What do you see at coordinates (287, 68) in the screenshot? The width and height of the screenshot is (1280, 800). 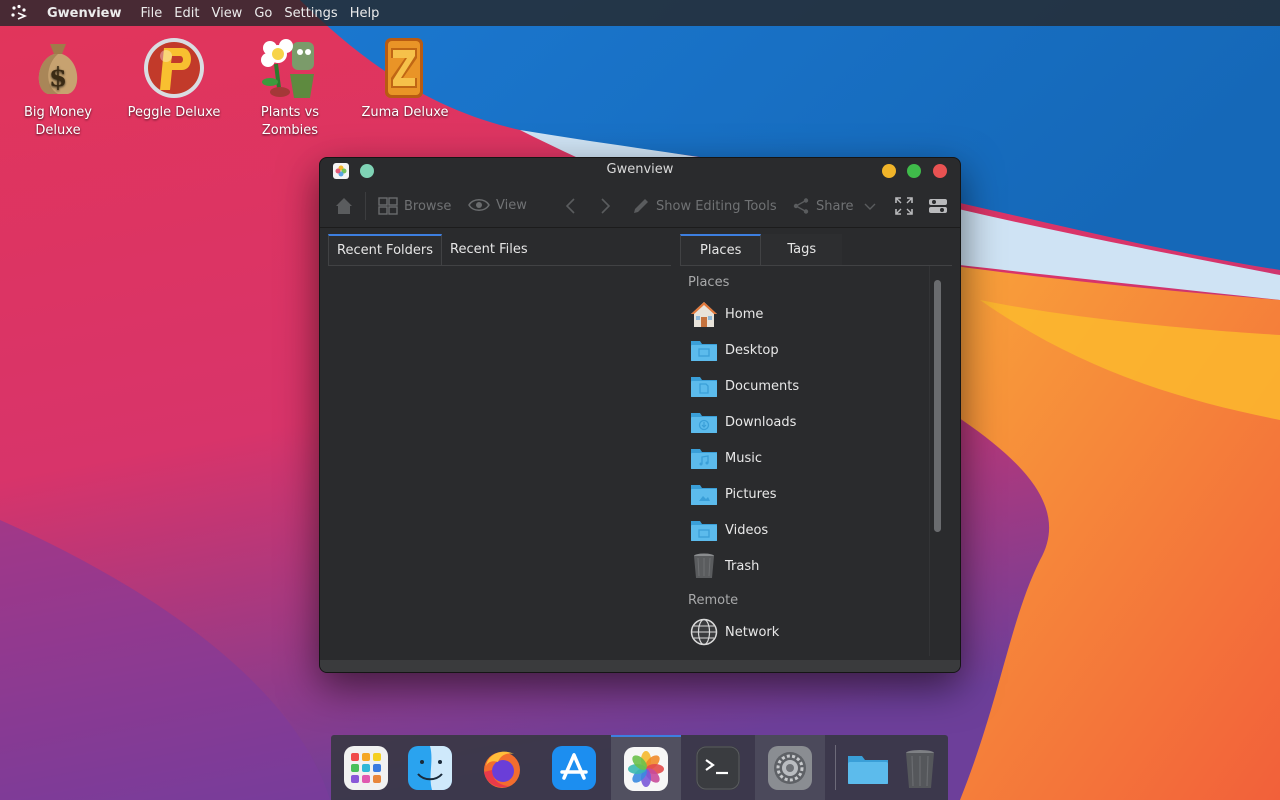 I see `plants-vs-zombies-icon` at bounding box center [287, 68].